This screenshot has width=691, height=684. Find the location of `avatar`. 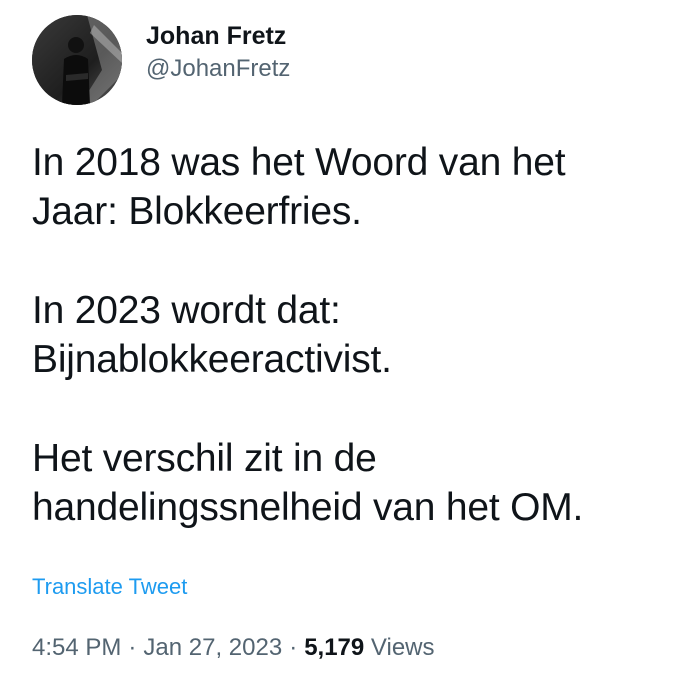

avatar is located at coordinates (77, 60).